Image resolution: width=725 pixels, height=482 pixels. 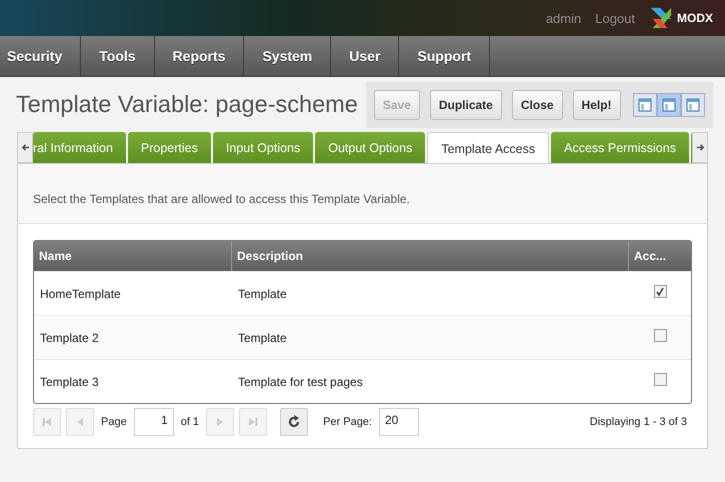 What do you see at coordinates (154, 422) in the screenshot?
I see `page-input: 1` at bounding box center [154, 422].